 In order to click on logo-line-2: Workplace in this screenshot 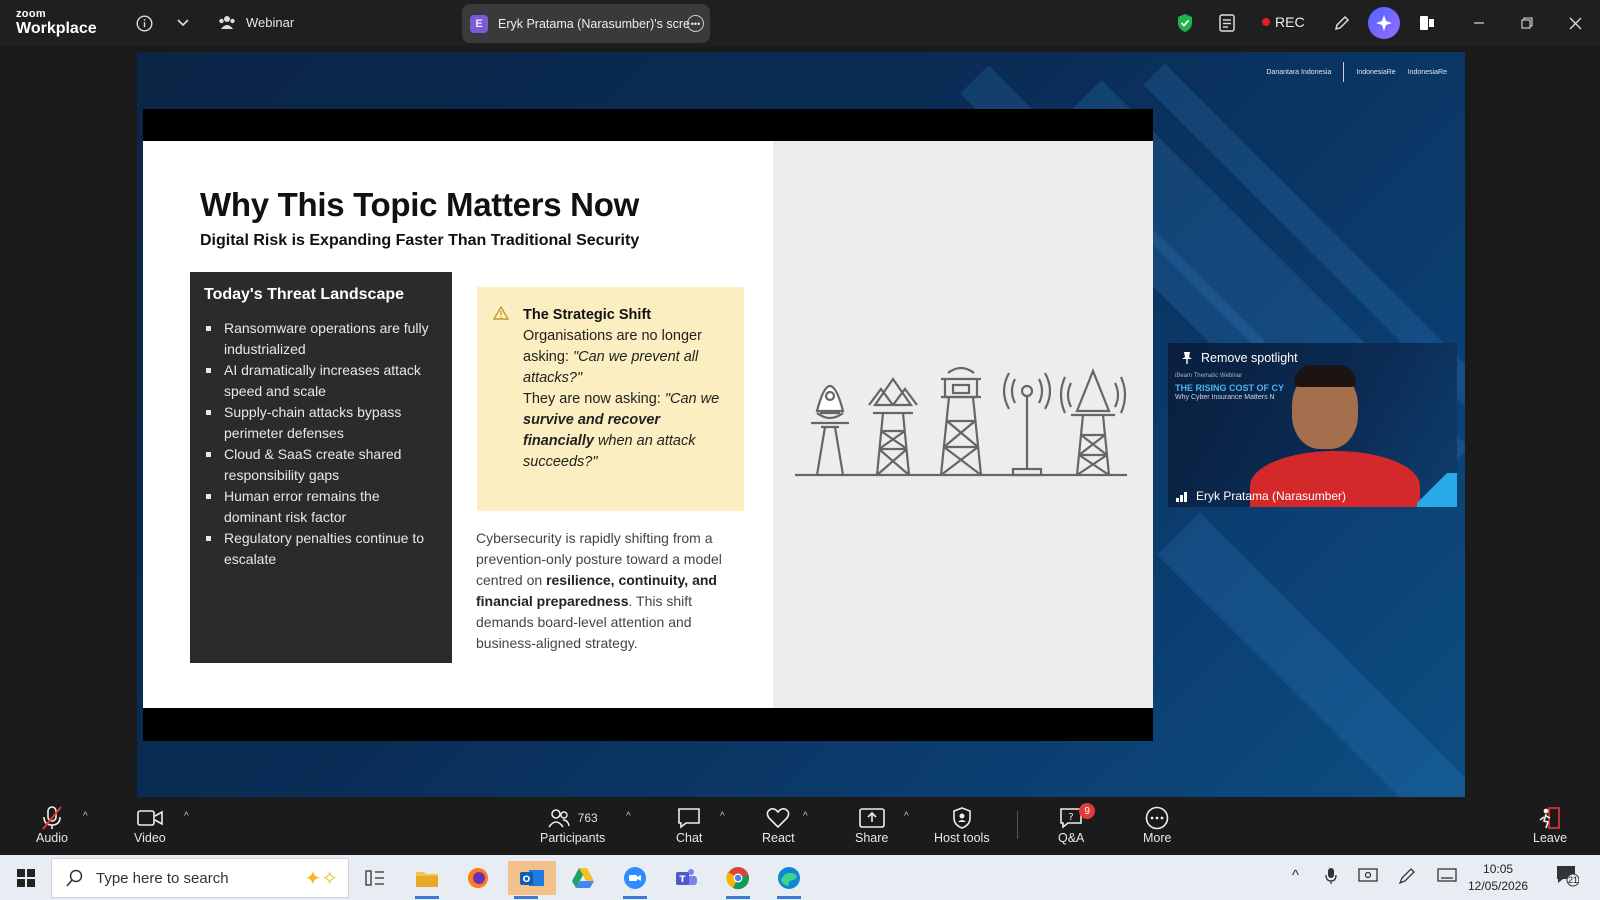, I will do `click(56, 28)`.